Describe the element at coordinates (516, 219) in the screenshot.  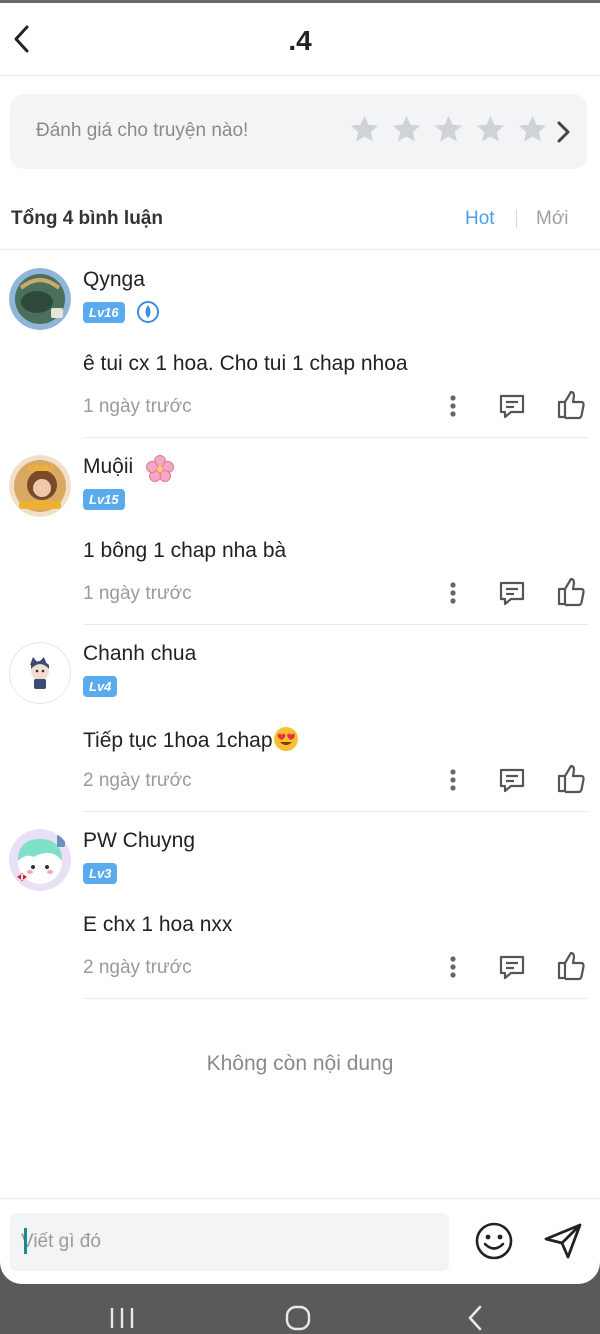
I see `sort-divider` at that location.